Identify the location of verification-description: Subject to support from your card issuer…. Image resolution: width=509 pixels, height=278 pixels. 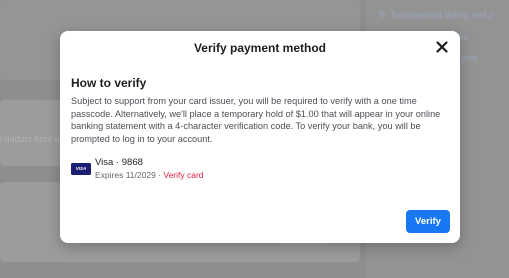
(256, 120).